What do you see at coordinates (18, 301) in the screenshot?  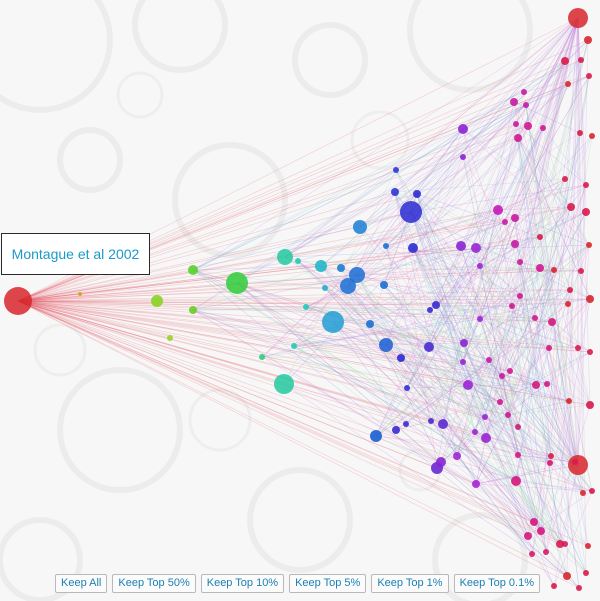 I see `source-node` at bounding box center [18, 301].